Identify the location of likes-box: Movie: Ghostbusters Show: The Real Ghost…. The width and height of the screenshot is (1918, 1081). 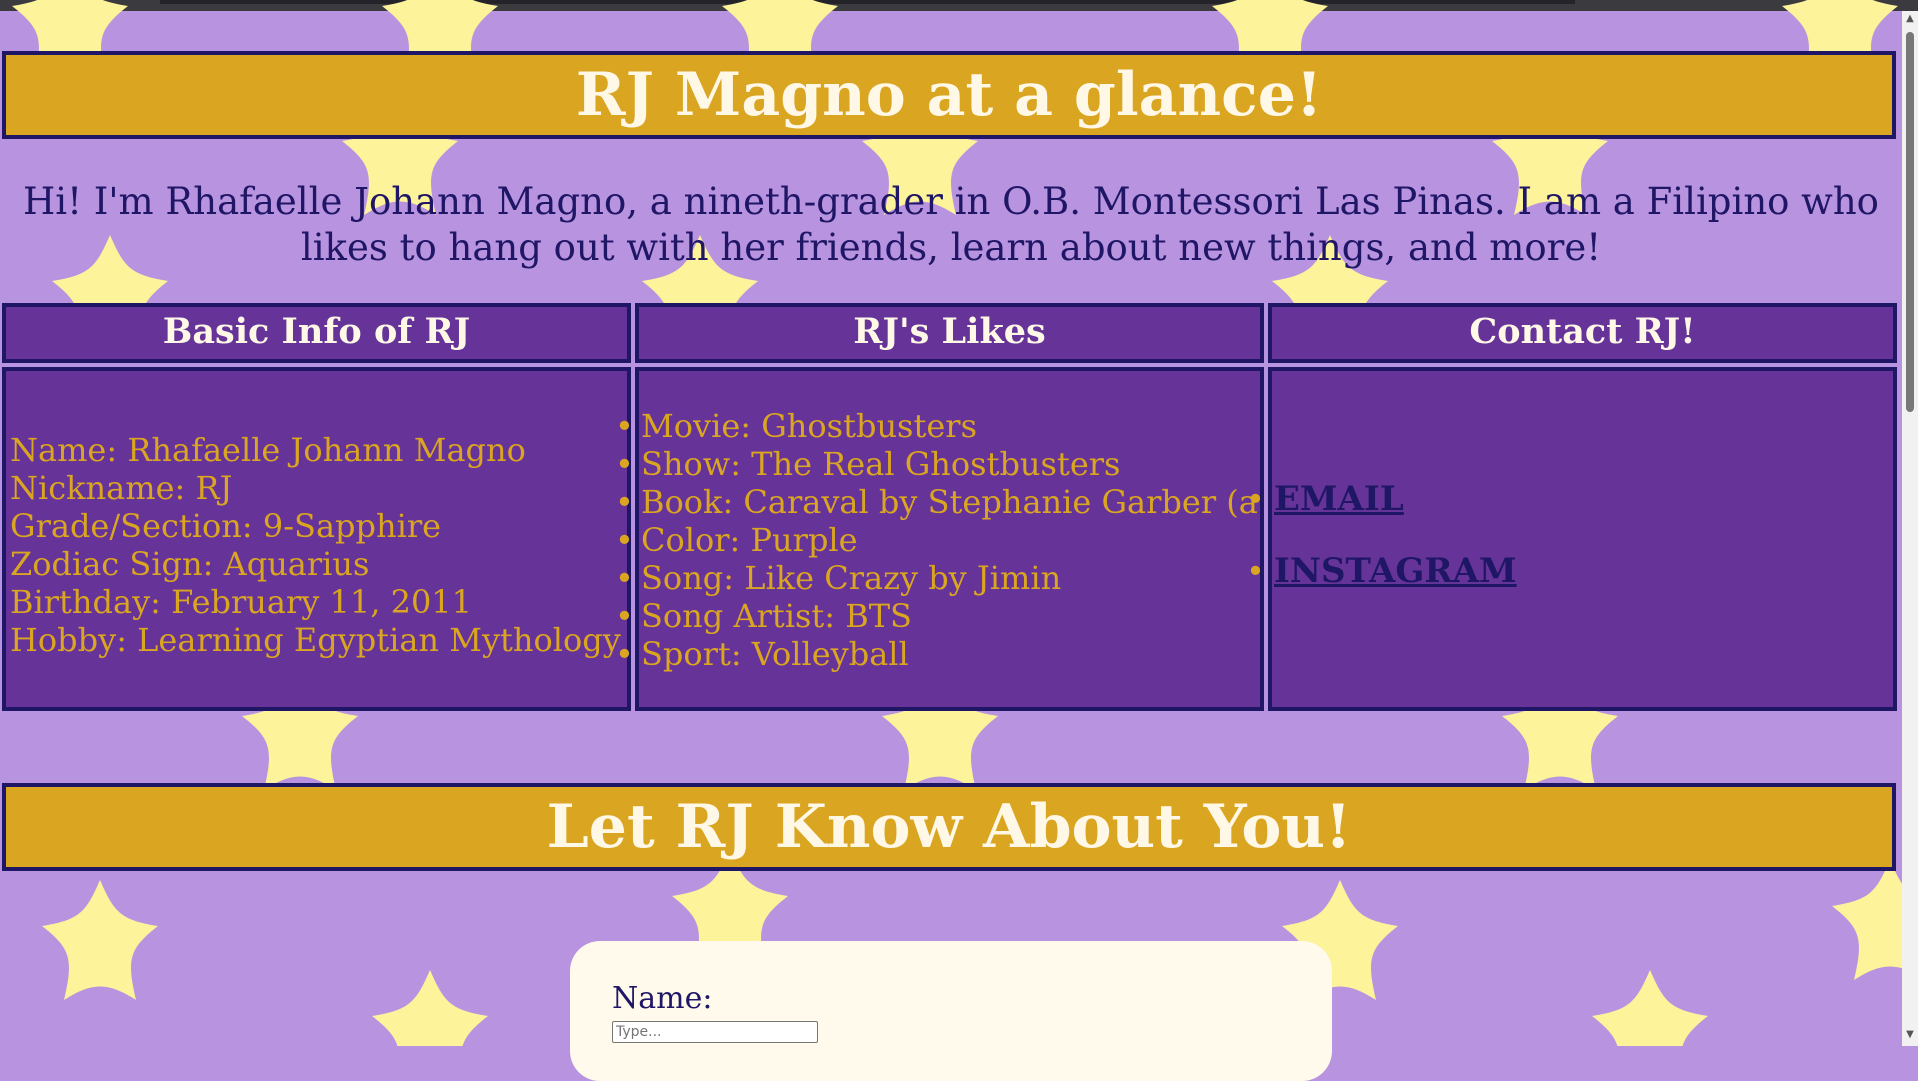
(996, 539).